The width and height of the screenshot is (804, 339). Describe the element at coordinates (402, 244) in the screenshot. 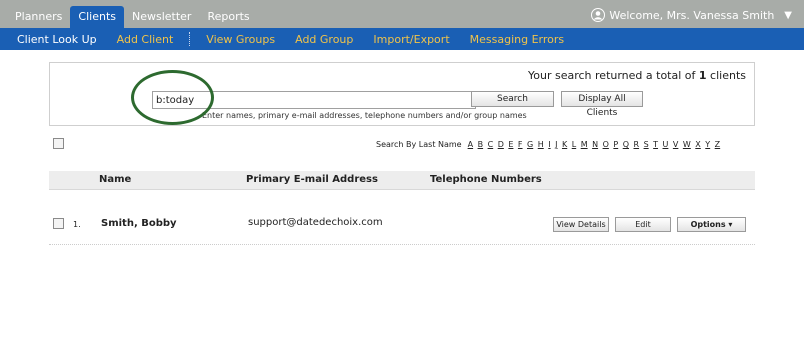

I see `row-divider` at that location.